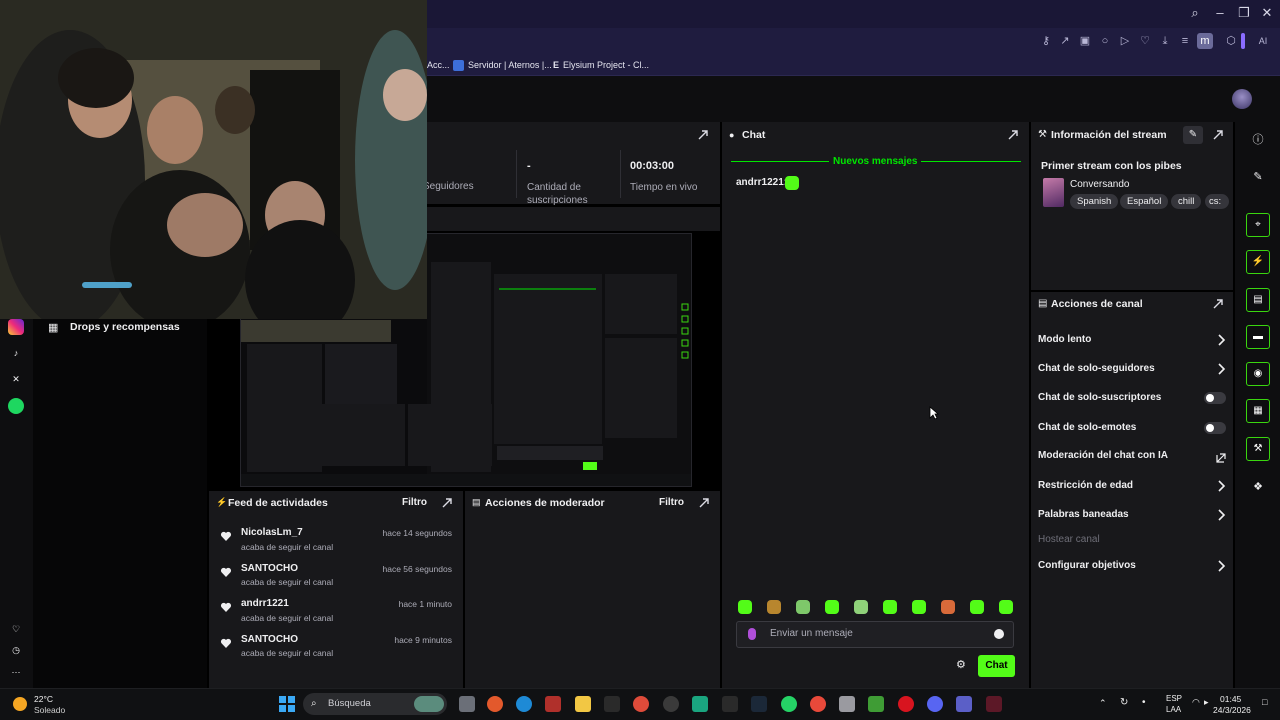 The image size is (1280, 720). What do you see at coordinates (1244, 13) in the screenshot?
I see `maximize-icon: ❐` at bounding box center [1244, 13].